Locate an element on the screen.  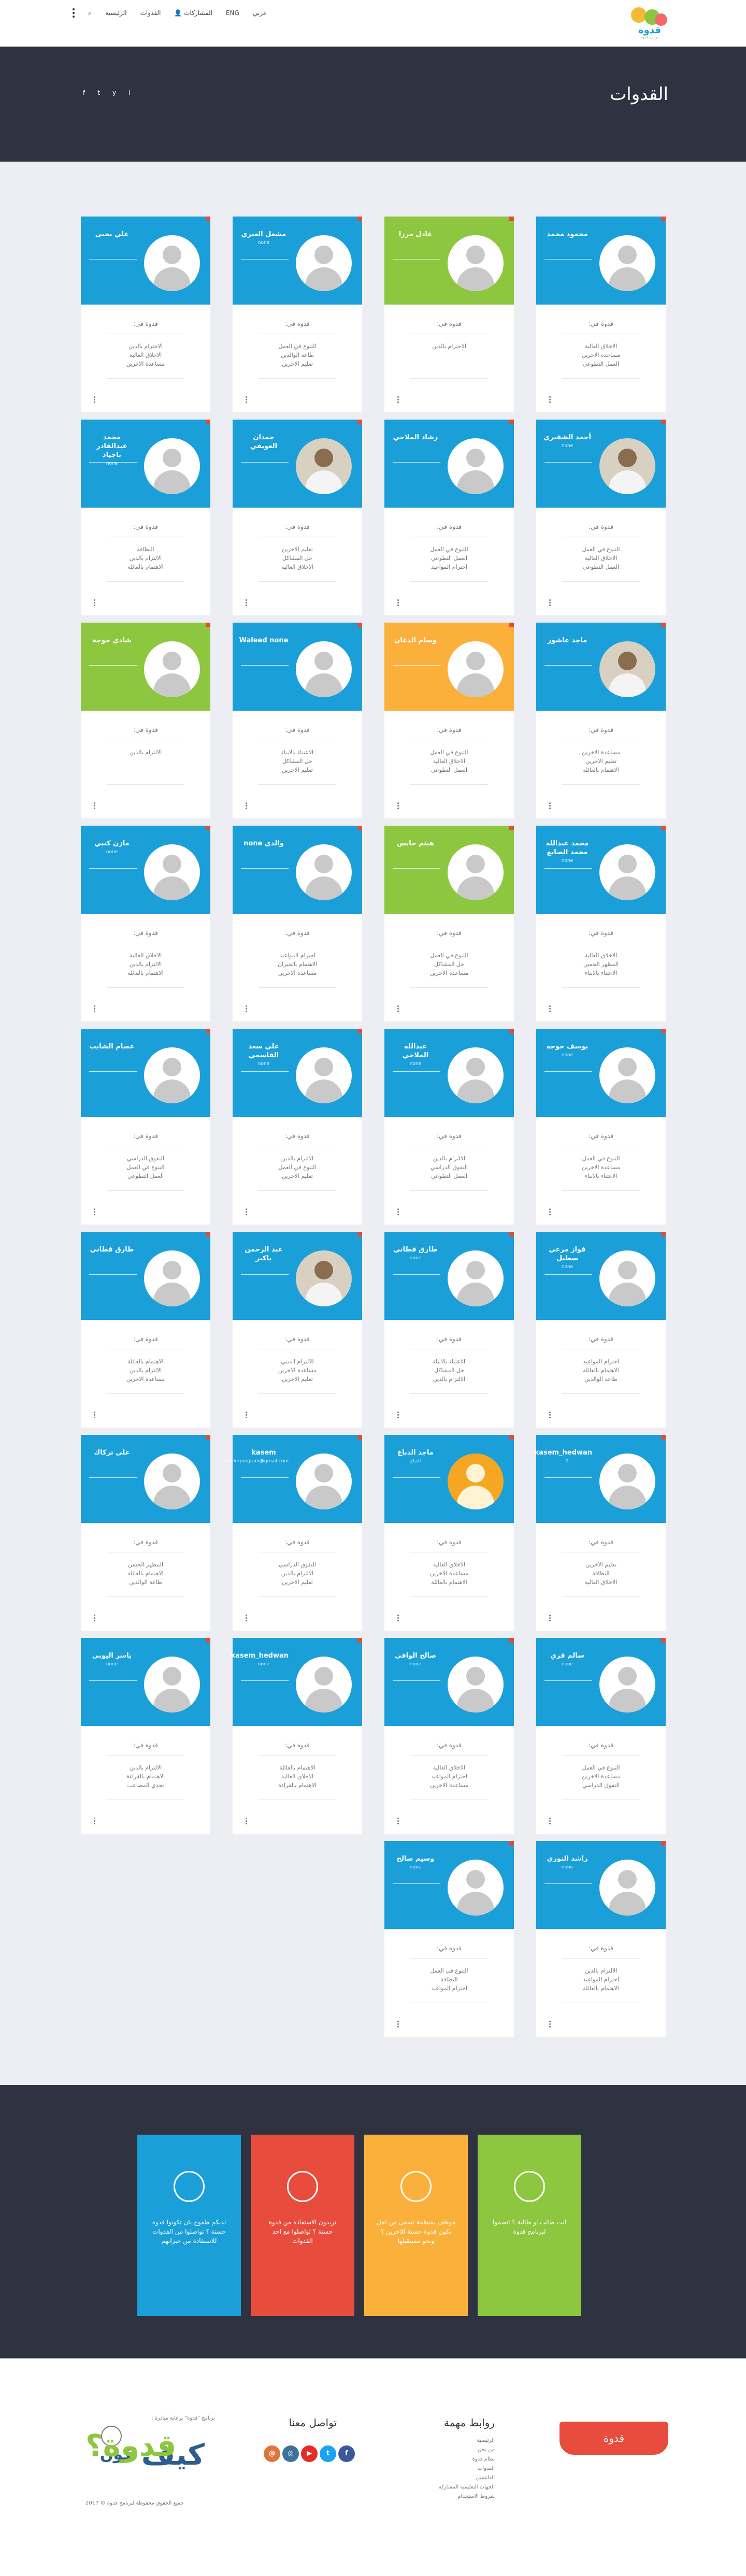
search-icon: ⌕ is located at coordinates (90, 13).